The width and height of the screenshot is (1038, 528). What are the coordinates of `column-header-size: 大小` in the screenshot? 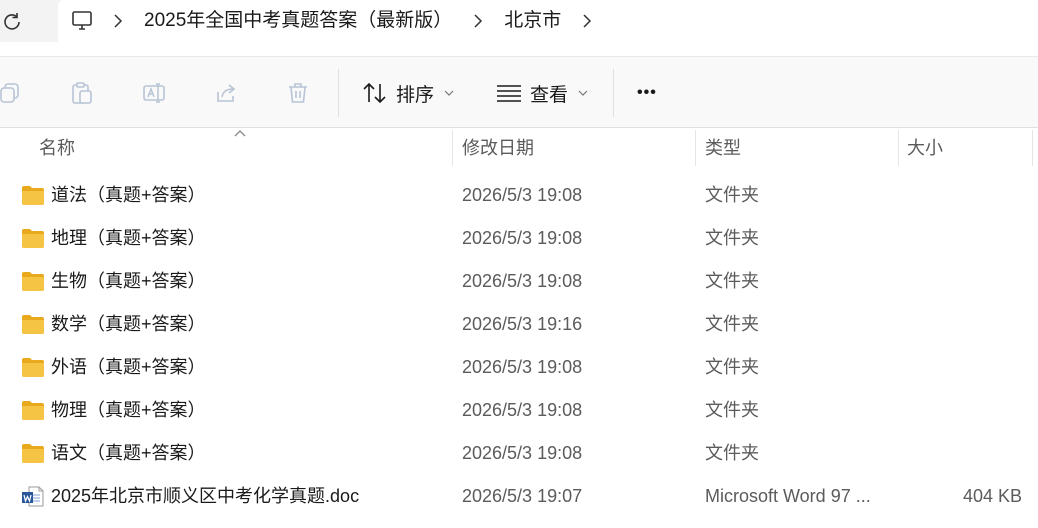 It's located at (925, 148).